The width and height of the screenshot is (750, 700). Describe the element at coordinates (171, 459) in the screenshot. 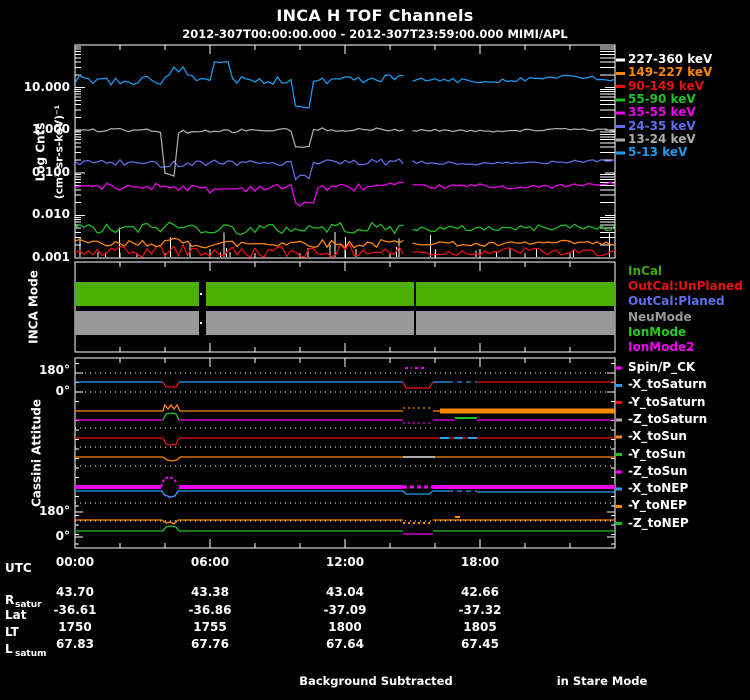

I see `attitude-trace-YtoSun` at that location.